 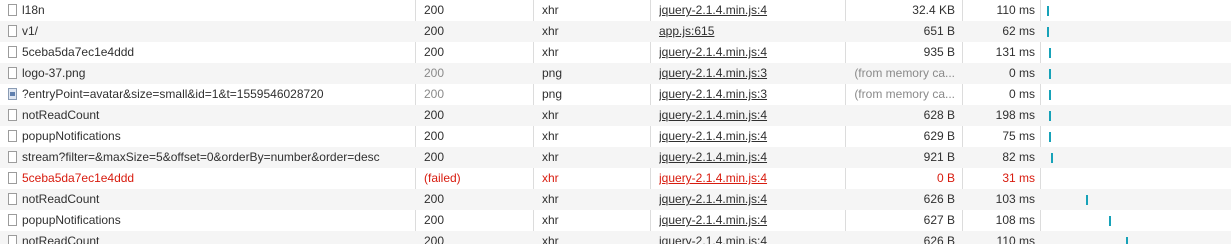 What do you see at coordinates (211, 31) in the screenshot?
I see `request-name-cell: v1/` at bounding box center [211, 31].